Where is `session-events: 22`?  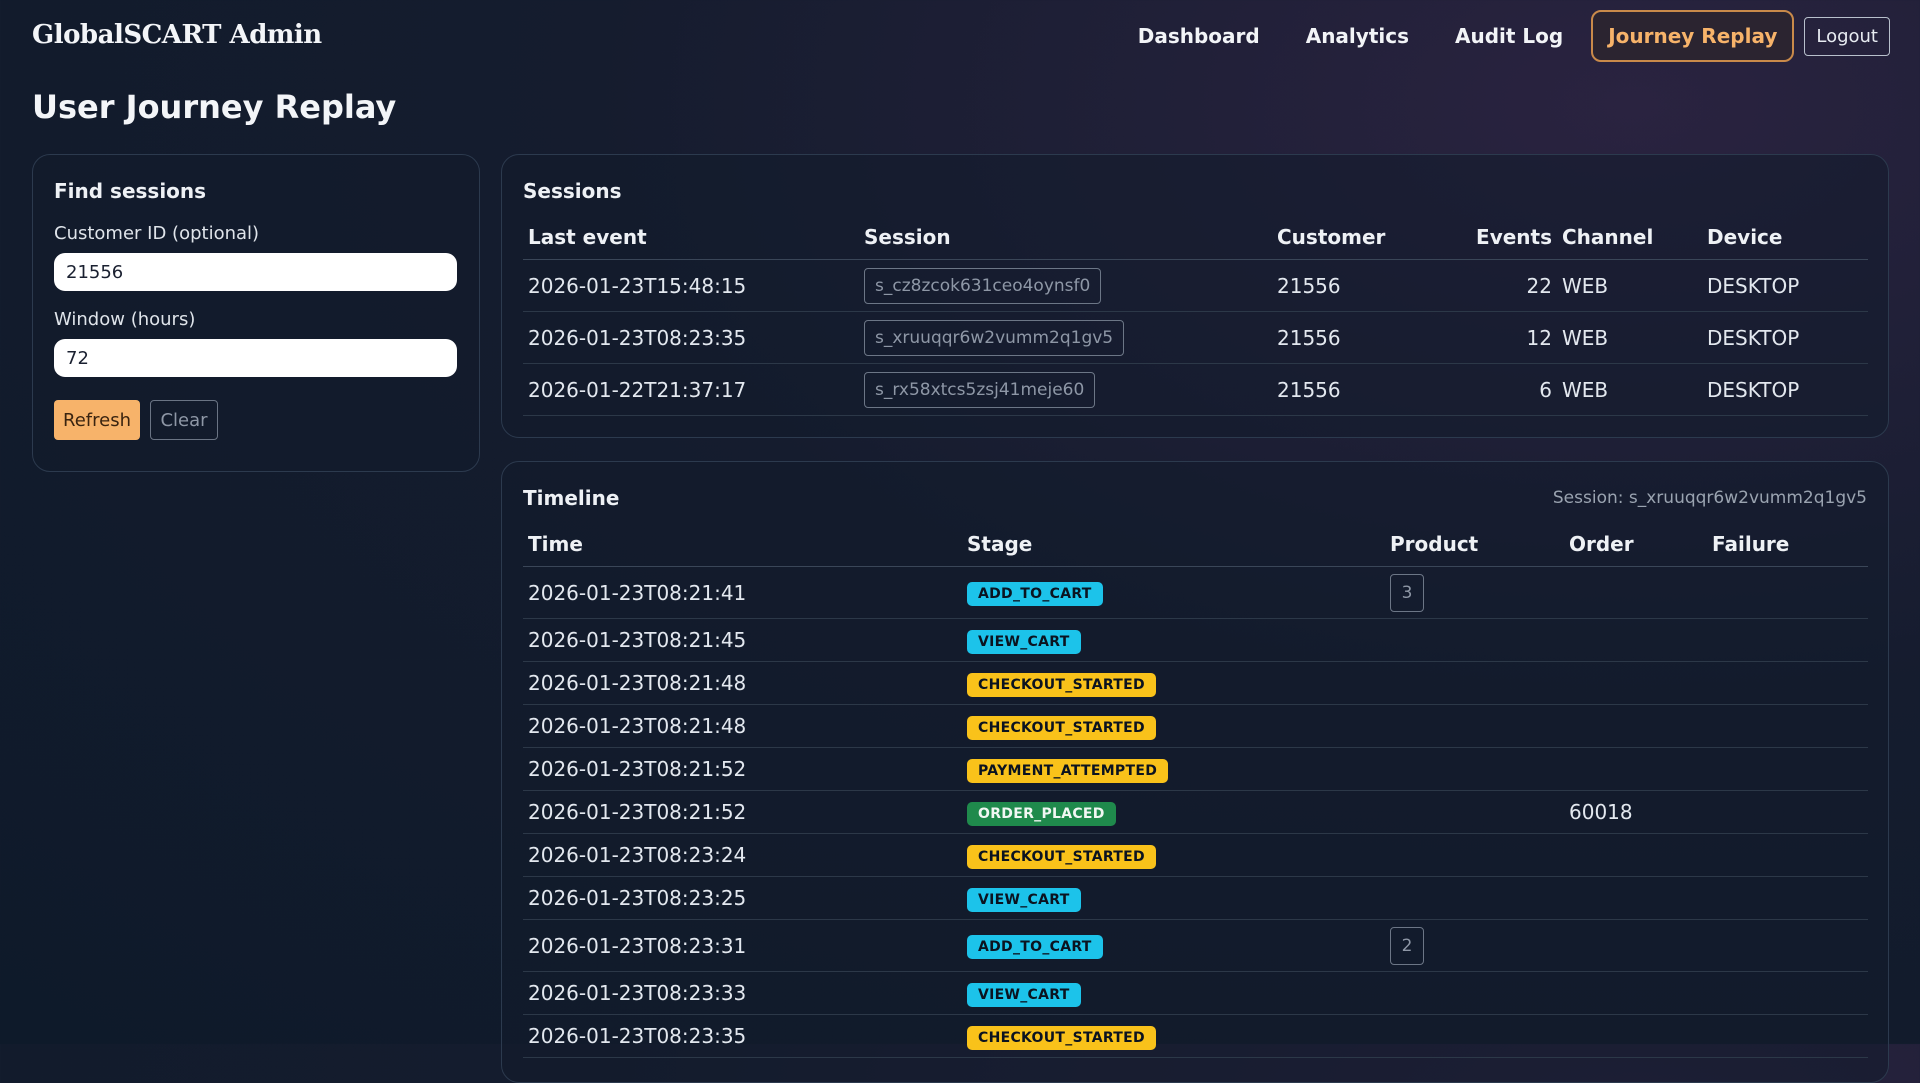
session-events: 22 is located at coordinates (1510, 285).